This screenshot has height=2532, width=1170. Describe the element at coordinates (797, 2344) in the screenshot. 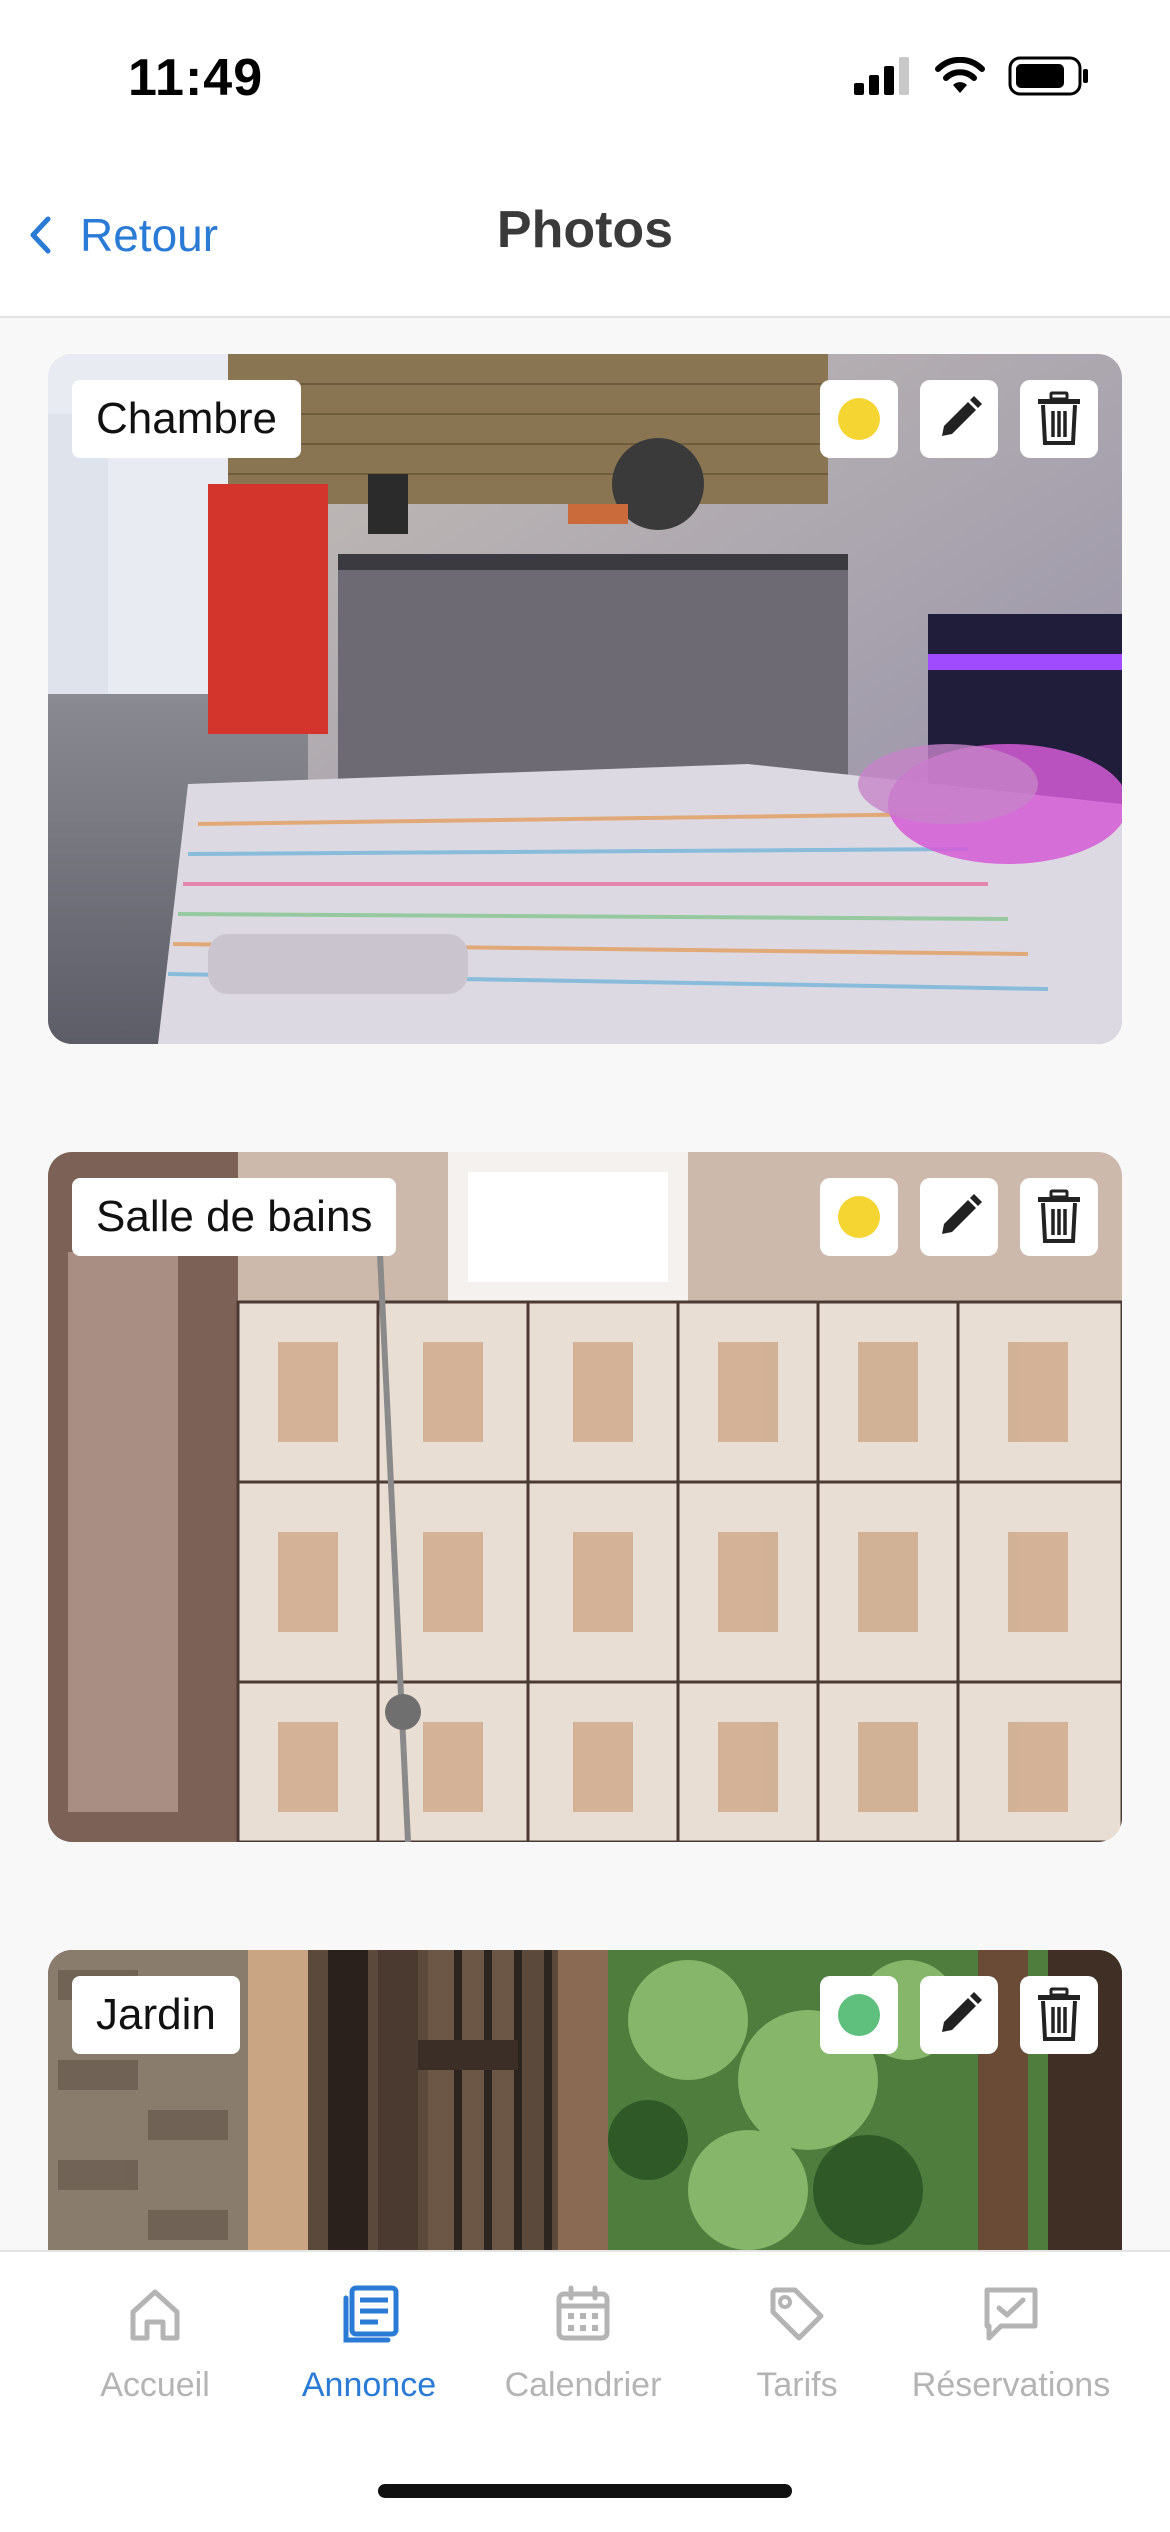

I see `tab-tarifs: Tarifs` at that location.